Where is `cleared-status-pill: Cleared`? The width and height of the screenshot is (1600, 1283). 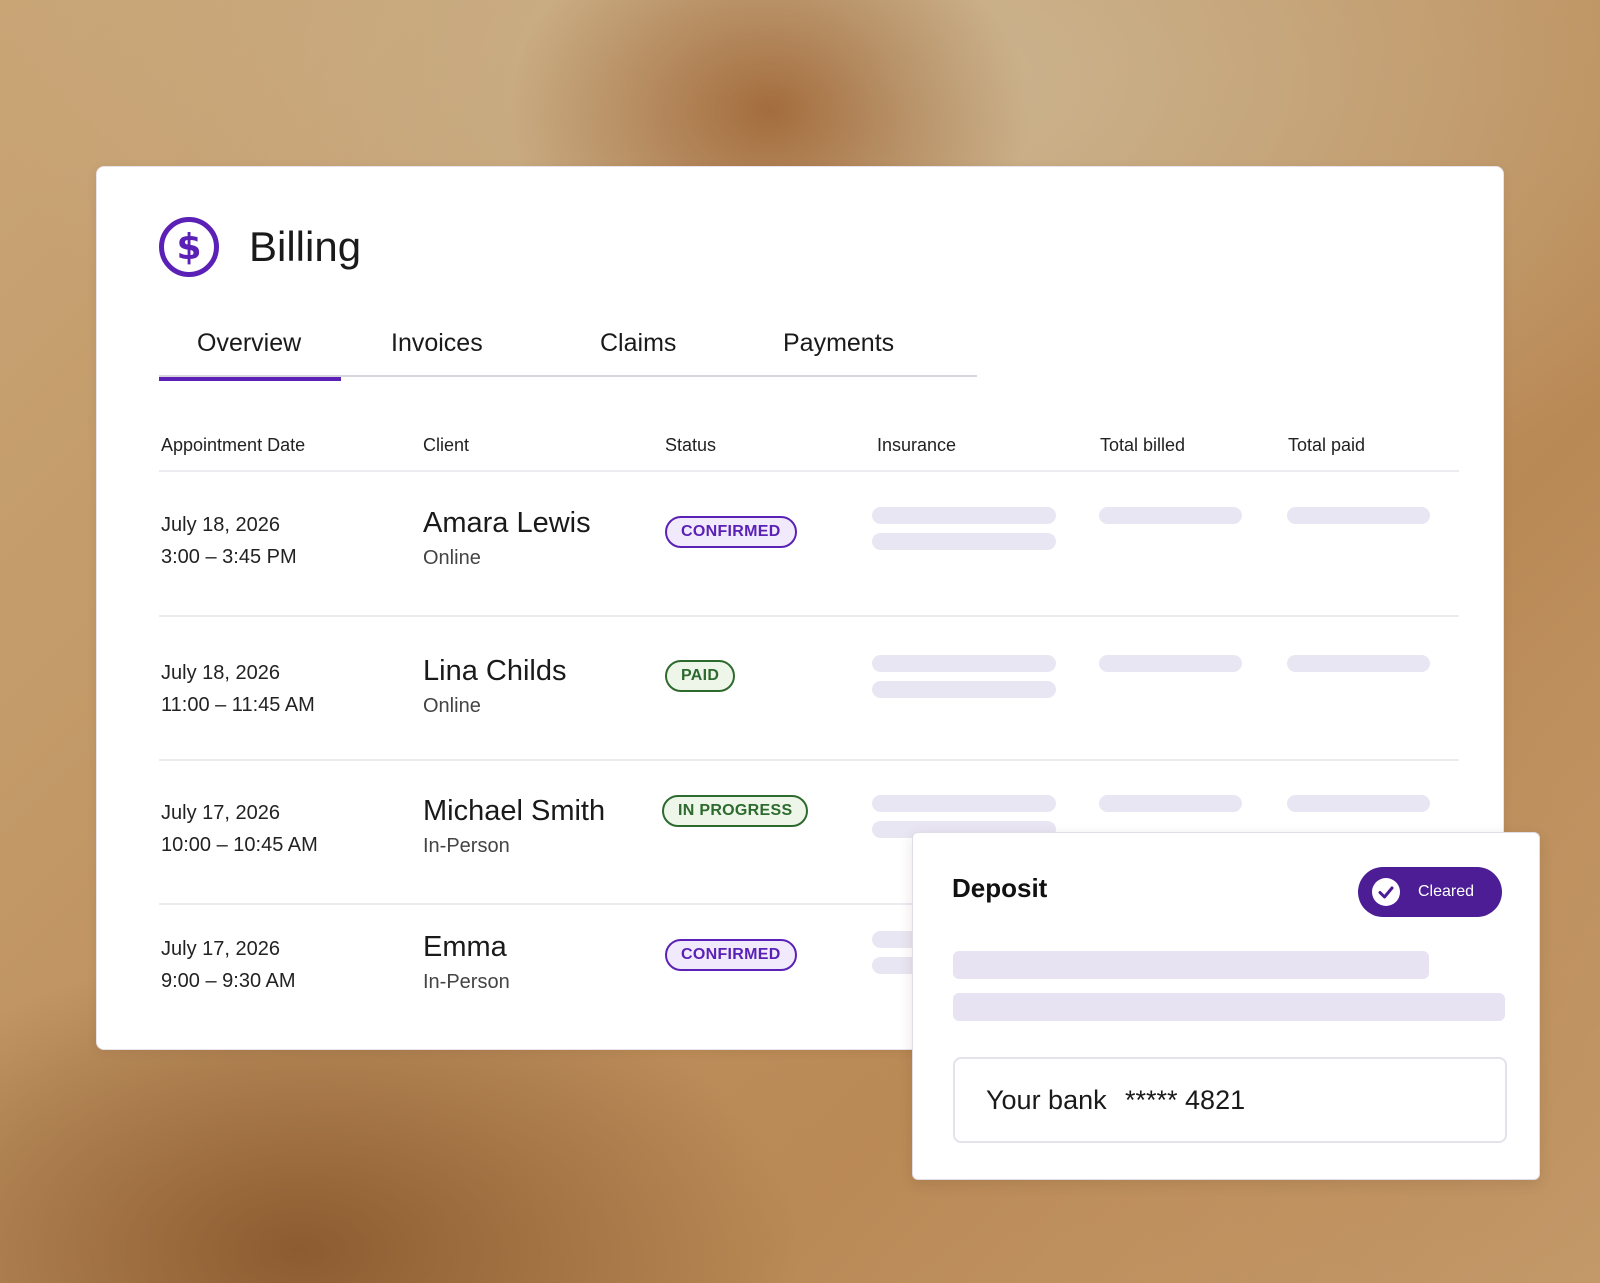 cleared-status-pill: Cleared is located at coordinates (1430, 892).